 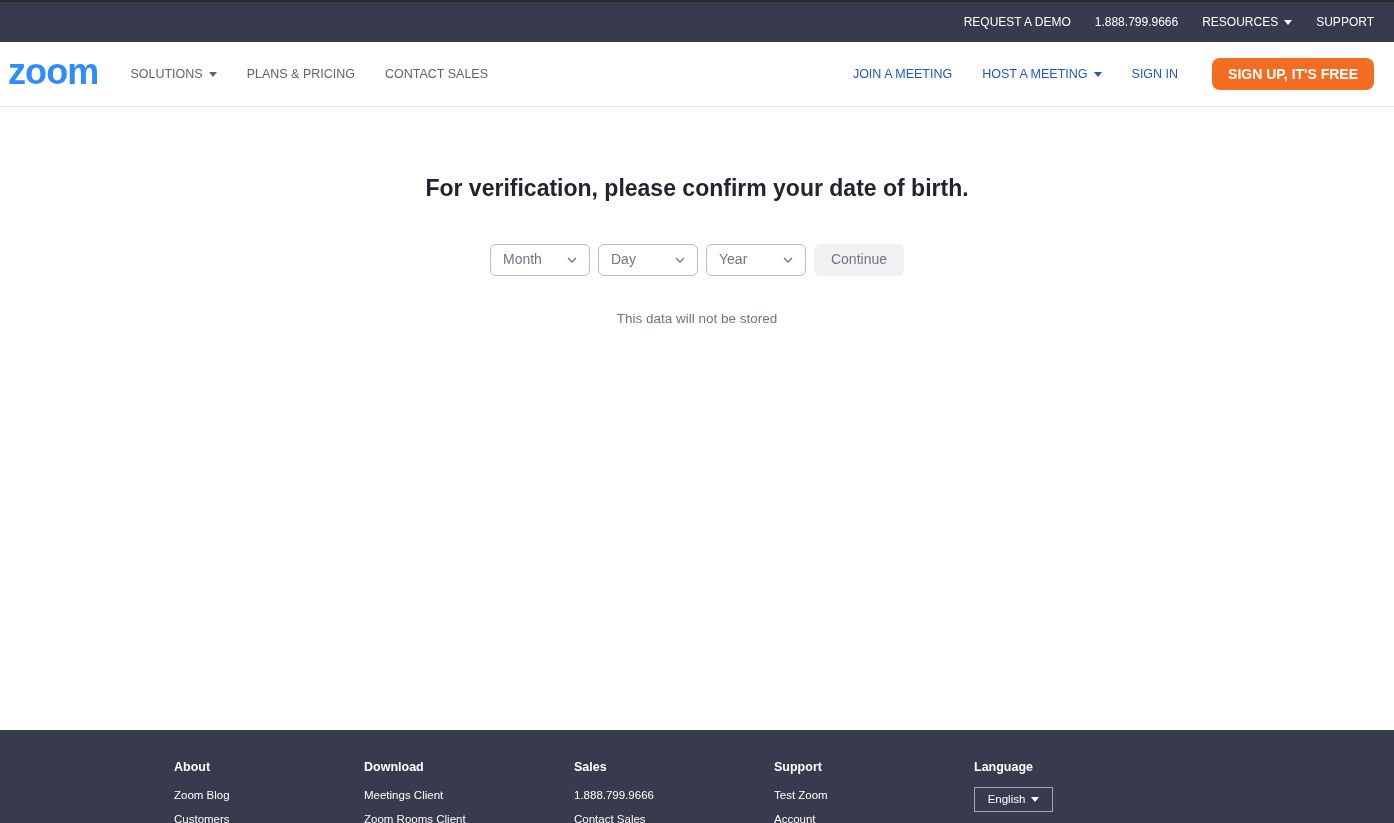 What do you see at coordinates (1345, 22) in the screenshot?
I see `top-bar-link: SUPPORT` at bounding box center [1345, 22].